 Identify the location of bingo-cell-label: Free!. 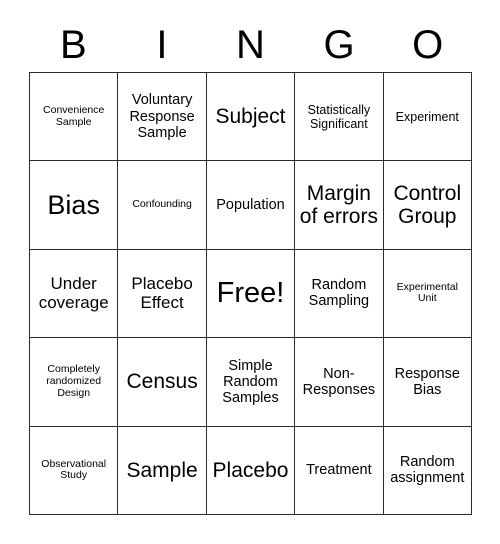
(250, 293).